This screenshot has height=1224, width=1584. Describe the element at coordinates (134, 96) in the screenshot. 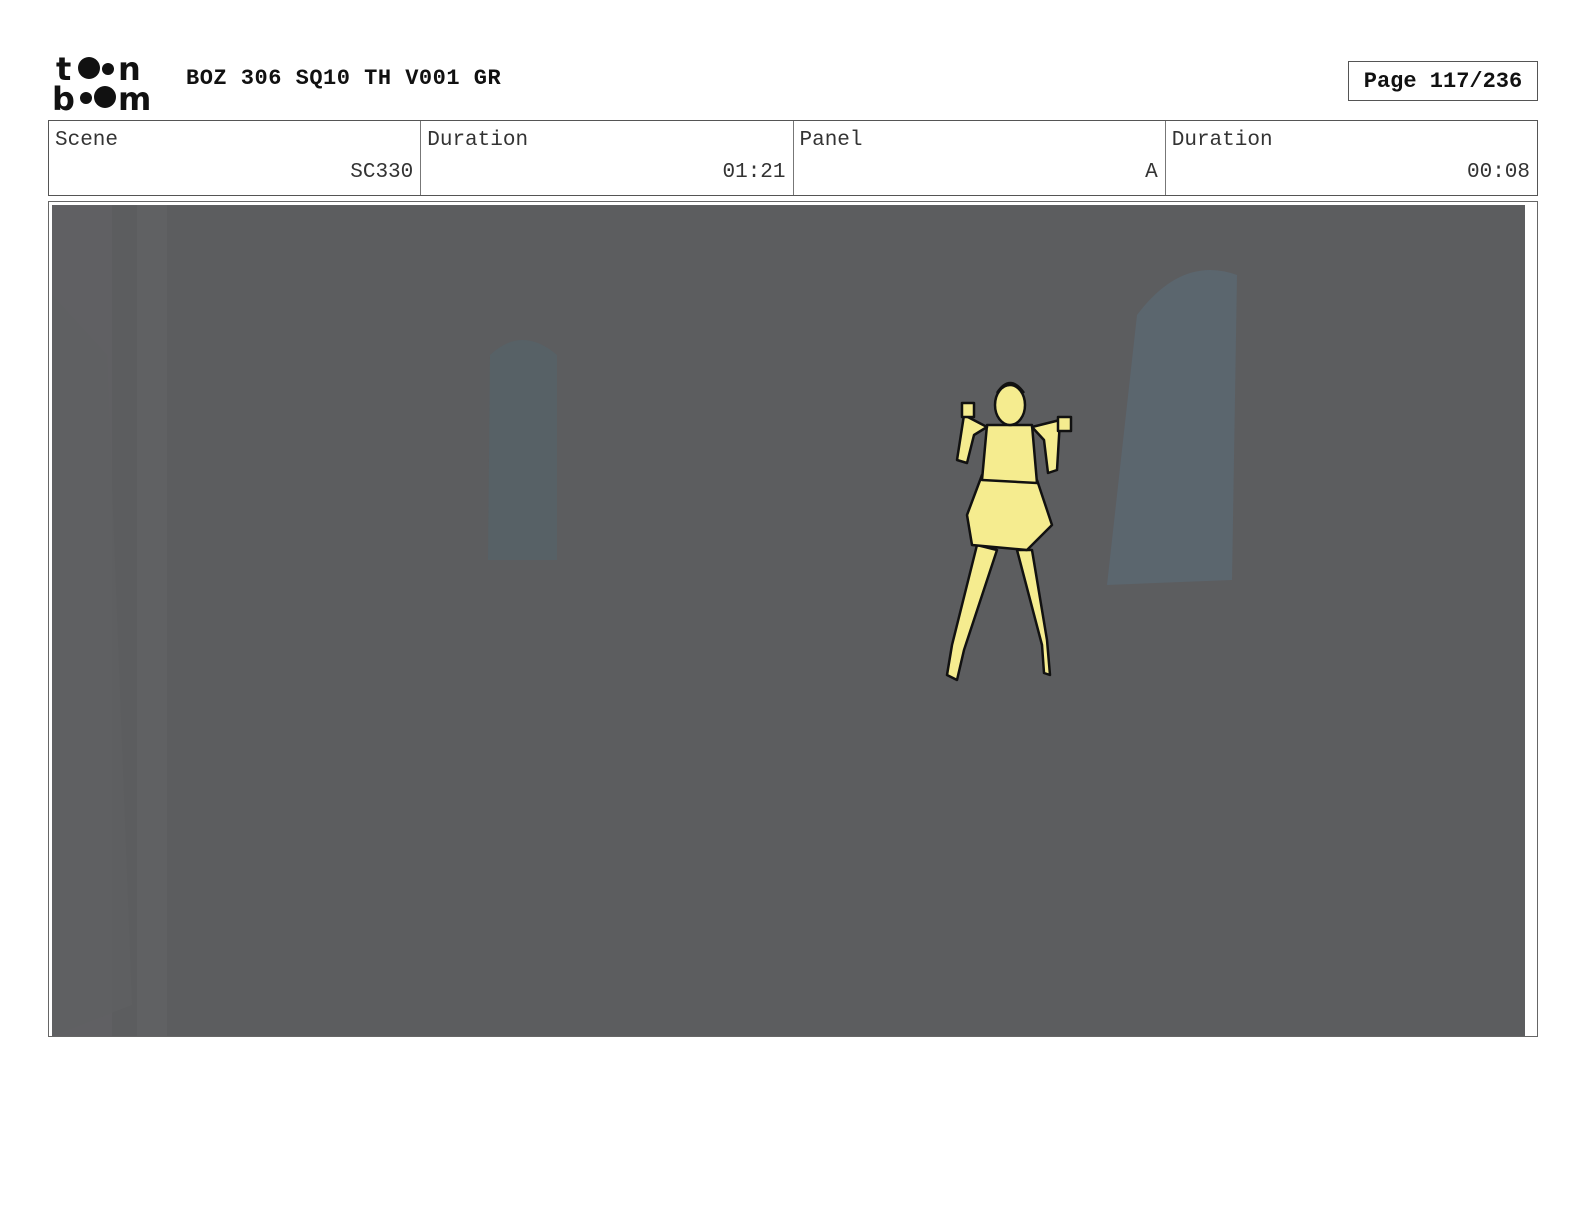

I see `svg-text: m` at that location.